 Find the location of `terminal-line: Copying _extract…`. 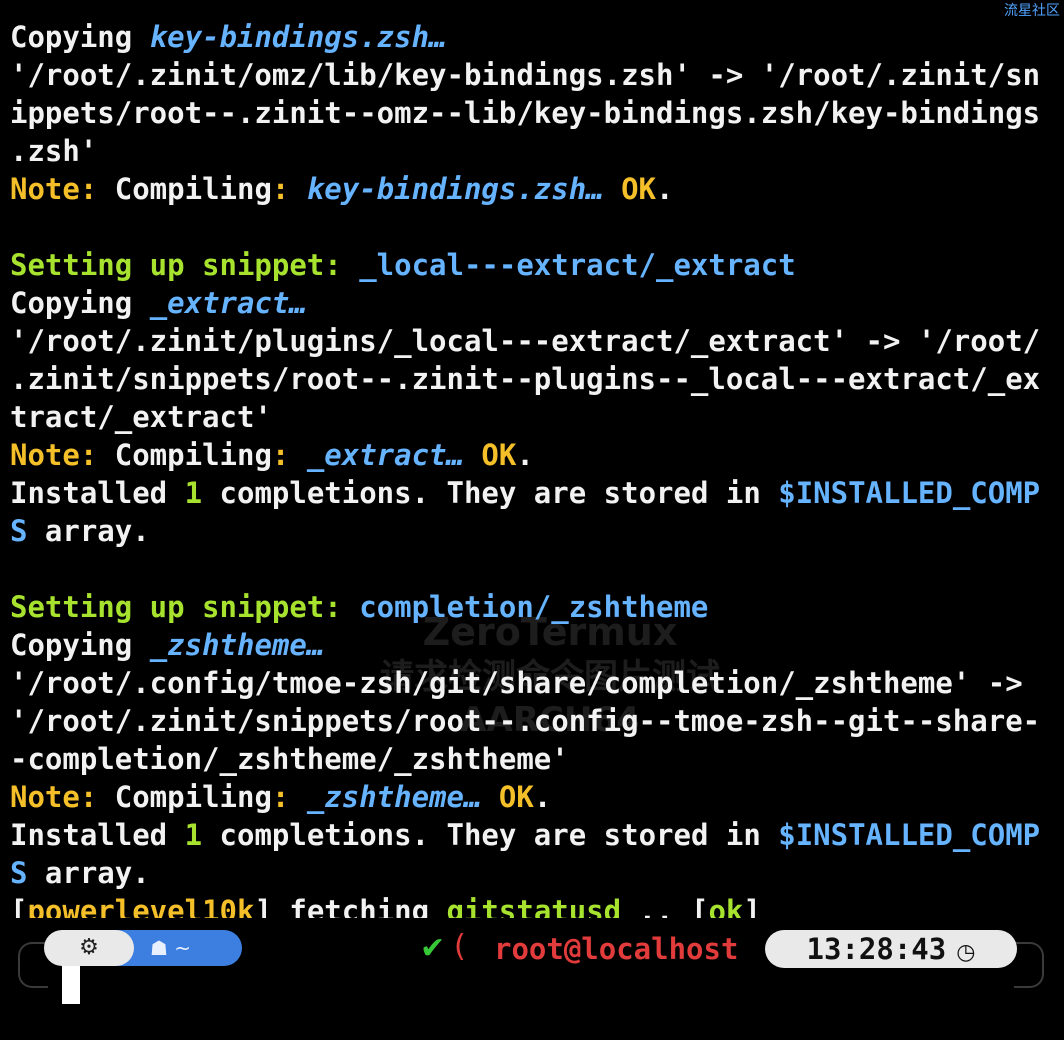

terminal-line: Copying _extract… is located at coordinates (537, 303).